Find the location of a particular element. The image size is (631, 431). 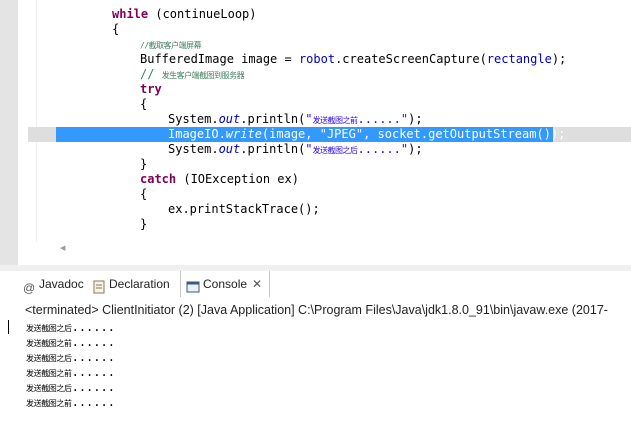

code-token: 发送截图之前 is located at coordinates (335, 120).